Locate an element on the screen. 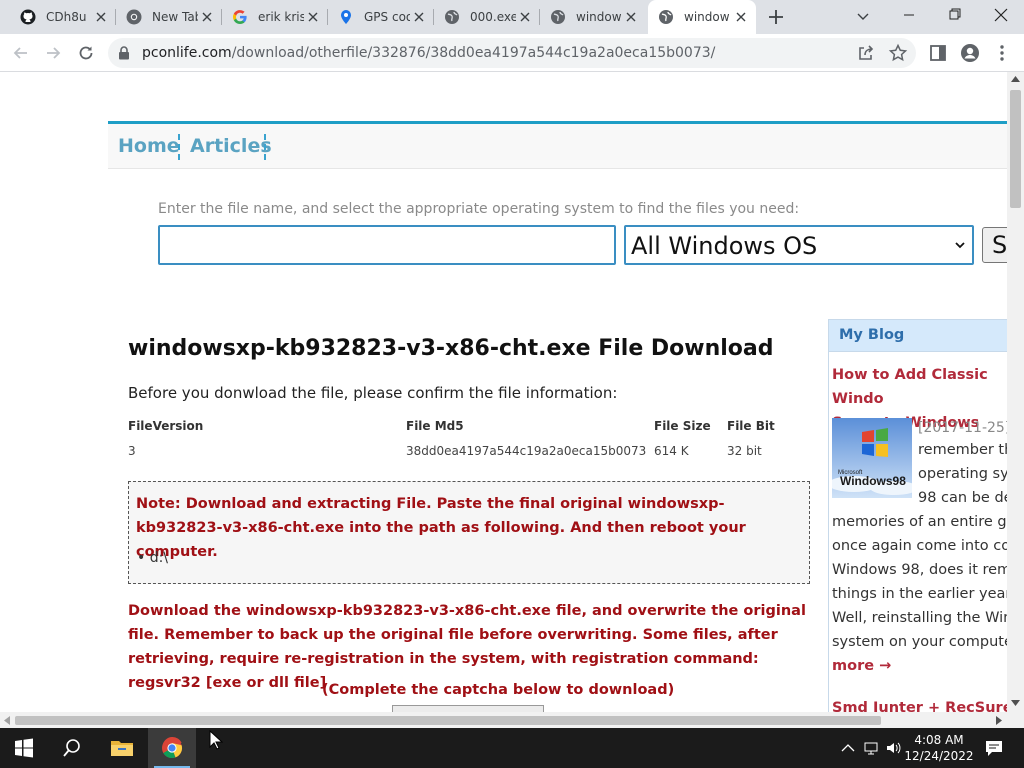 The image size is (1024, 768). start-button is located at coordinates (24, 748).